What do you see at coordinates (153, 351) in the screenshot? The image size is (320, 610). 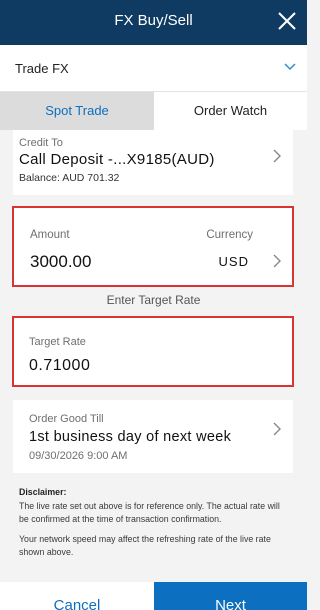 I see `target-rate-highlight-box` at bounding box center [153, 351].